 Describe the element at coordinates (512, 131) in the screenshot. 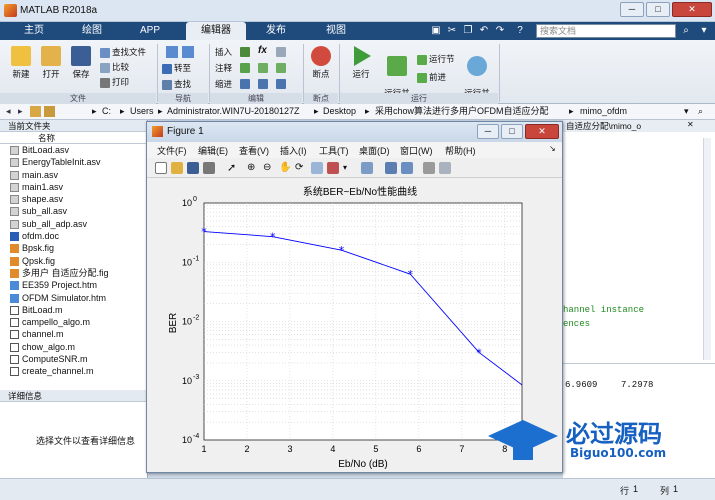

I see `figure-maximize-button: □` at that location.